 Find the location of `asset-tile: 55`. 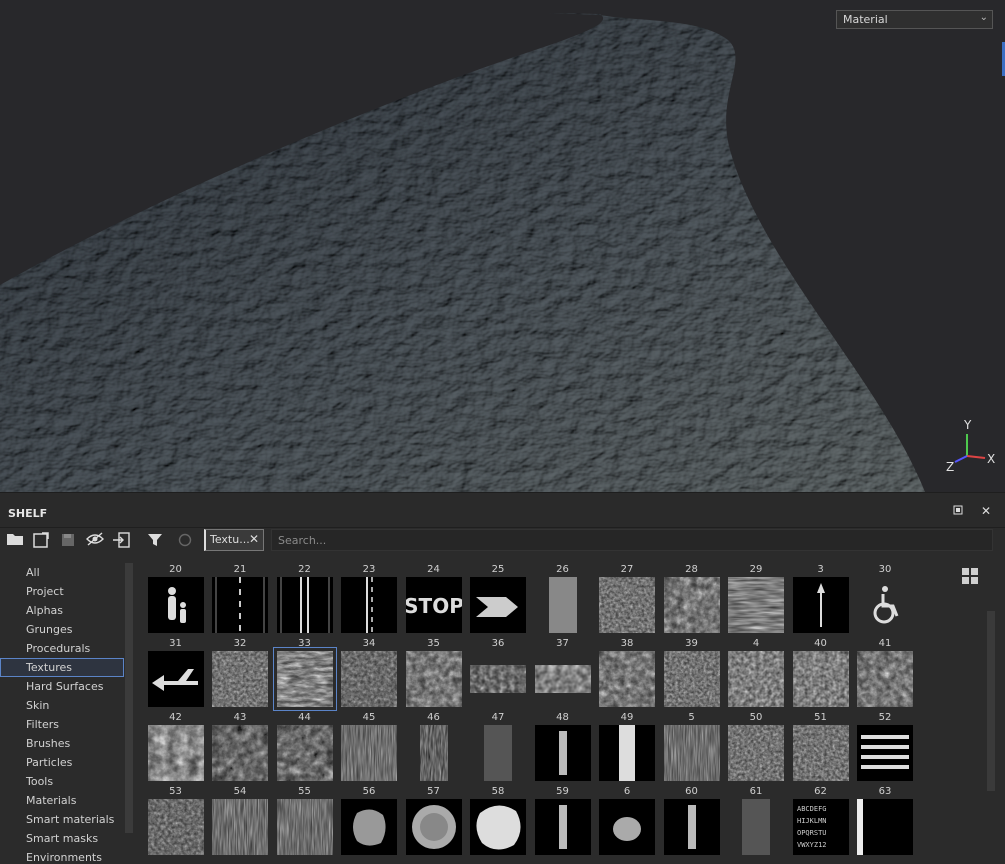

asset-tile: 55 is located at coordinates (304, 820).